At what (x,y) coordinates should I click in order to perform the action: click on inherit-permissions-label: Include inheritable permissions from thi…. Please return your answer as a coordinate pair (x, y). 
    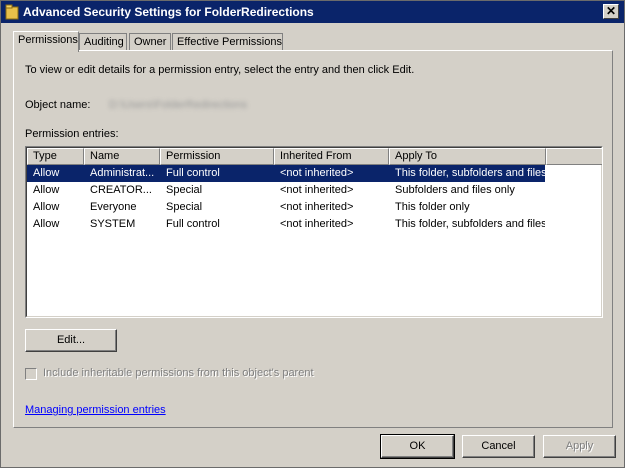
    Looking at the image, I should click on (178, 373).